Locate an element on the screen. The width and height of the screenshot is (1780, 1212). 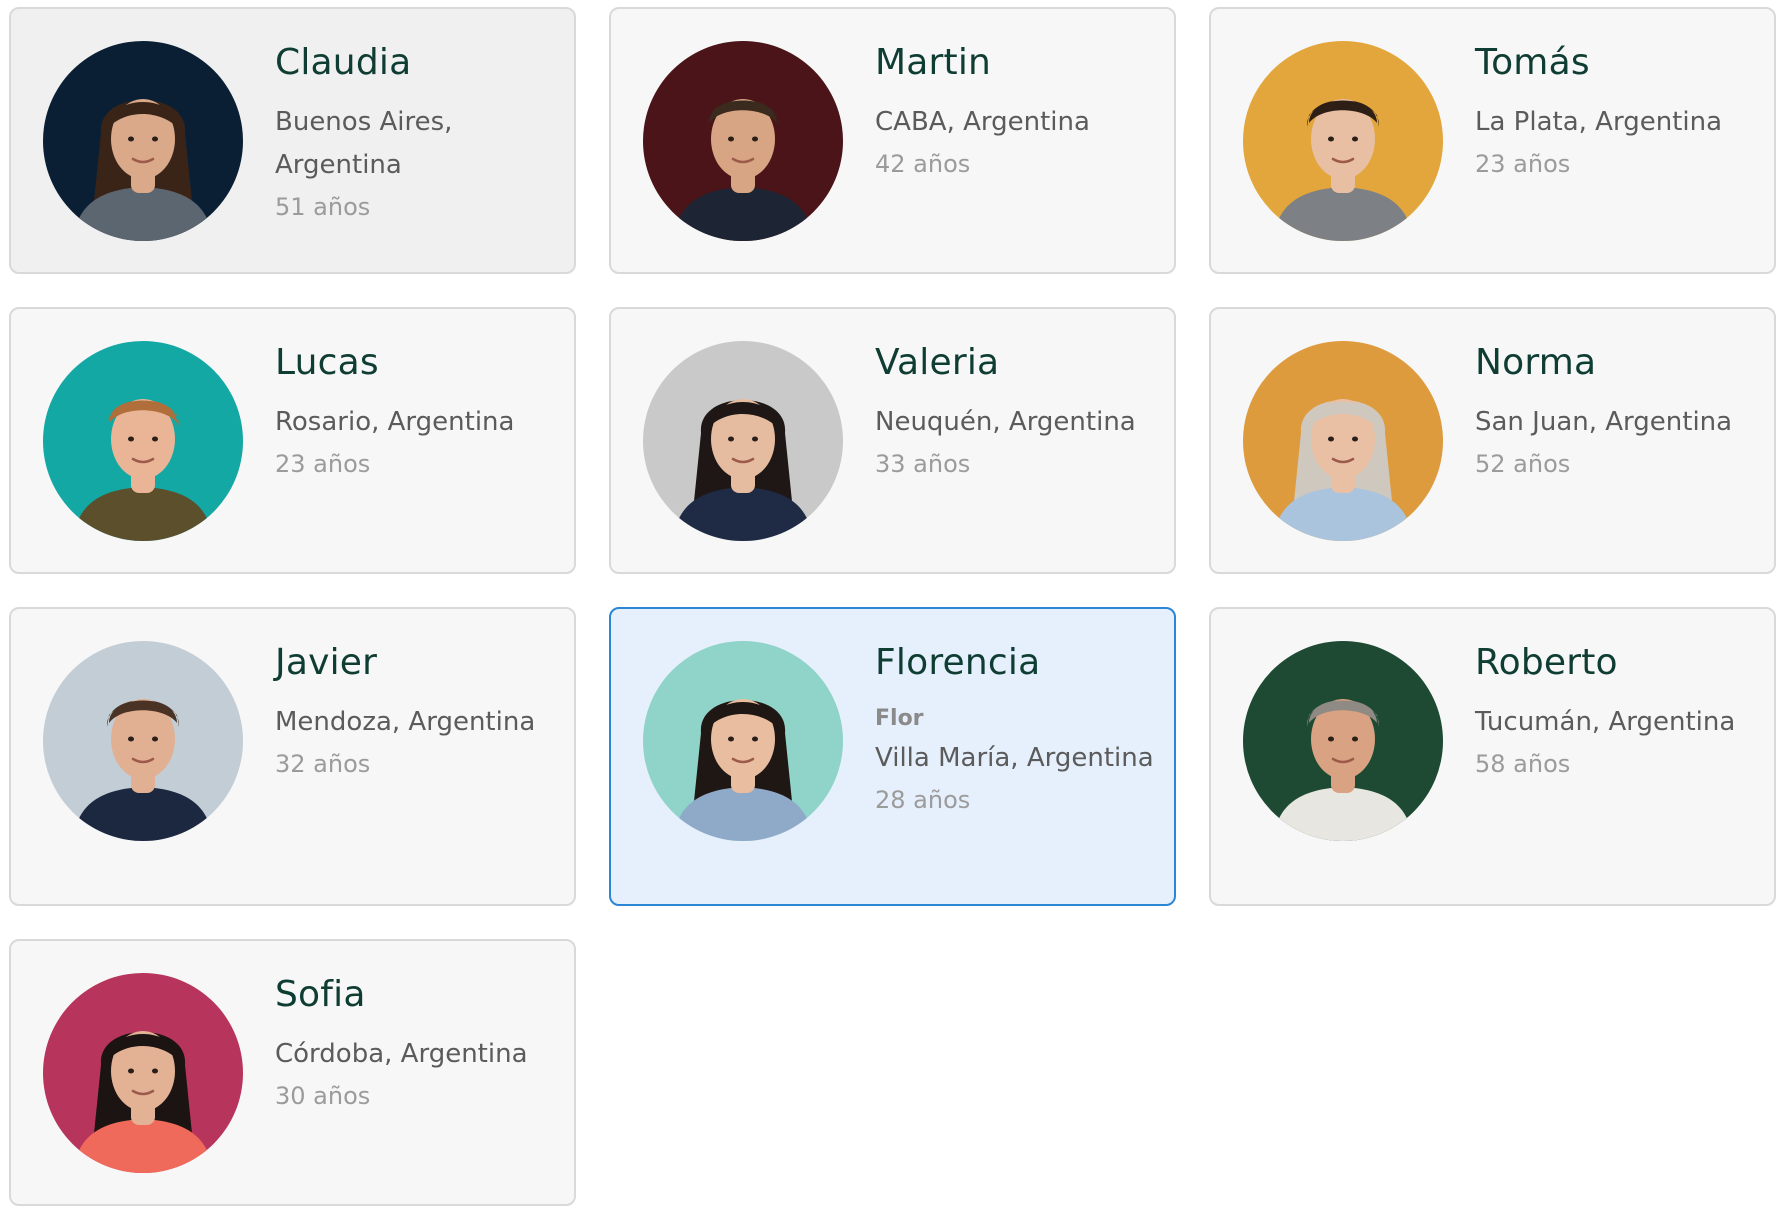
profile-card: Claudia Buenos Aires, Argentina 51 años is located at coordinates (292, 140).